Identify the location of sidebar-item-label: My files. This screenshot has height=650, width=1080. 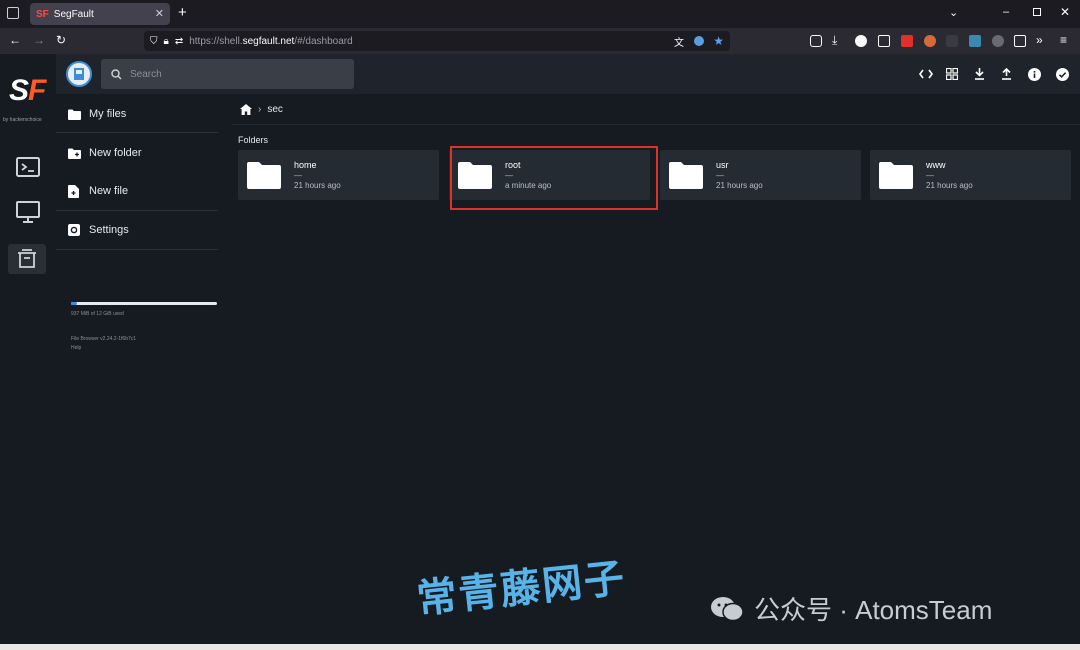
(108, 114).